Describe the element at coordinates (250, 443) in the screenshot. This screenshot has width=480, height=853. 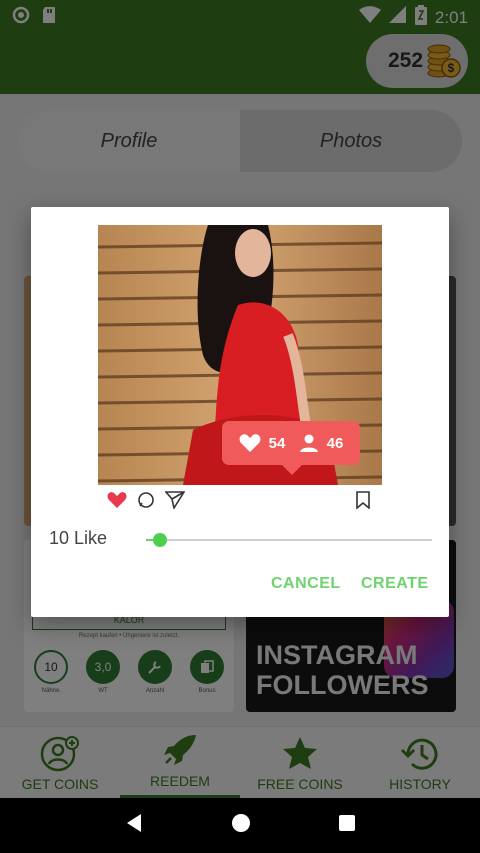
I see `heart-icon` at that location.